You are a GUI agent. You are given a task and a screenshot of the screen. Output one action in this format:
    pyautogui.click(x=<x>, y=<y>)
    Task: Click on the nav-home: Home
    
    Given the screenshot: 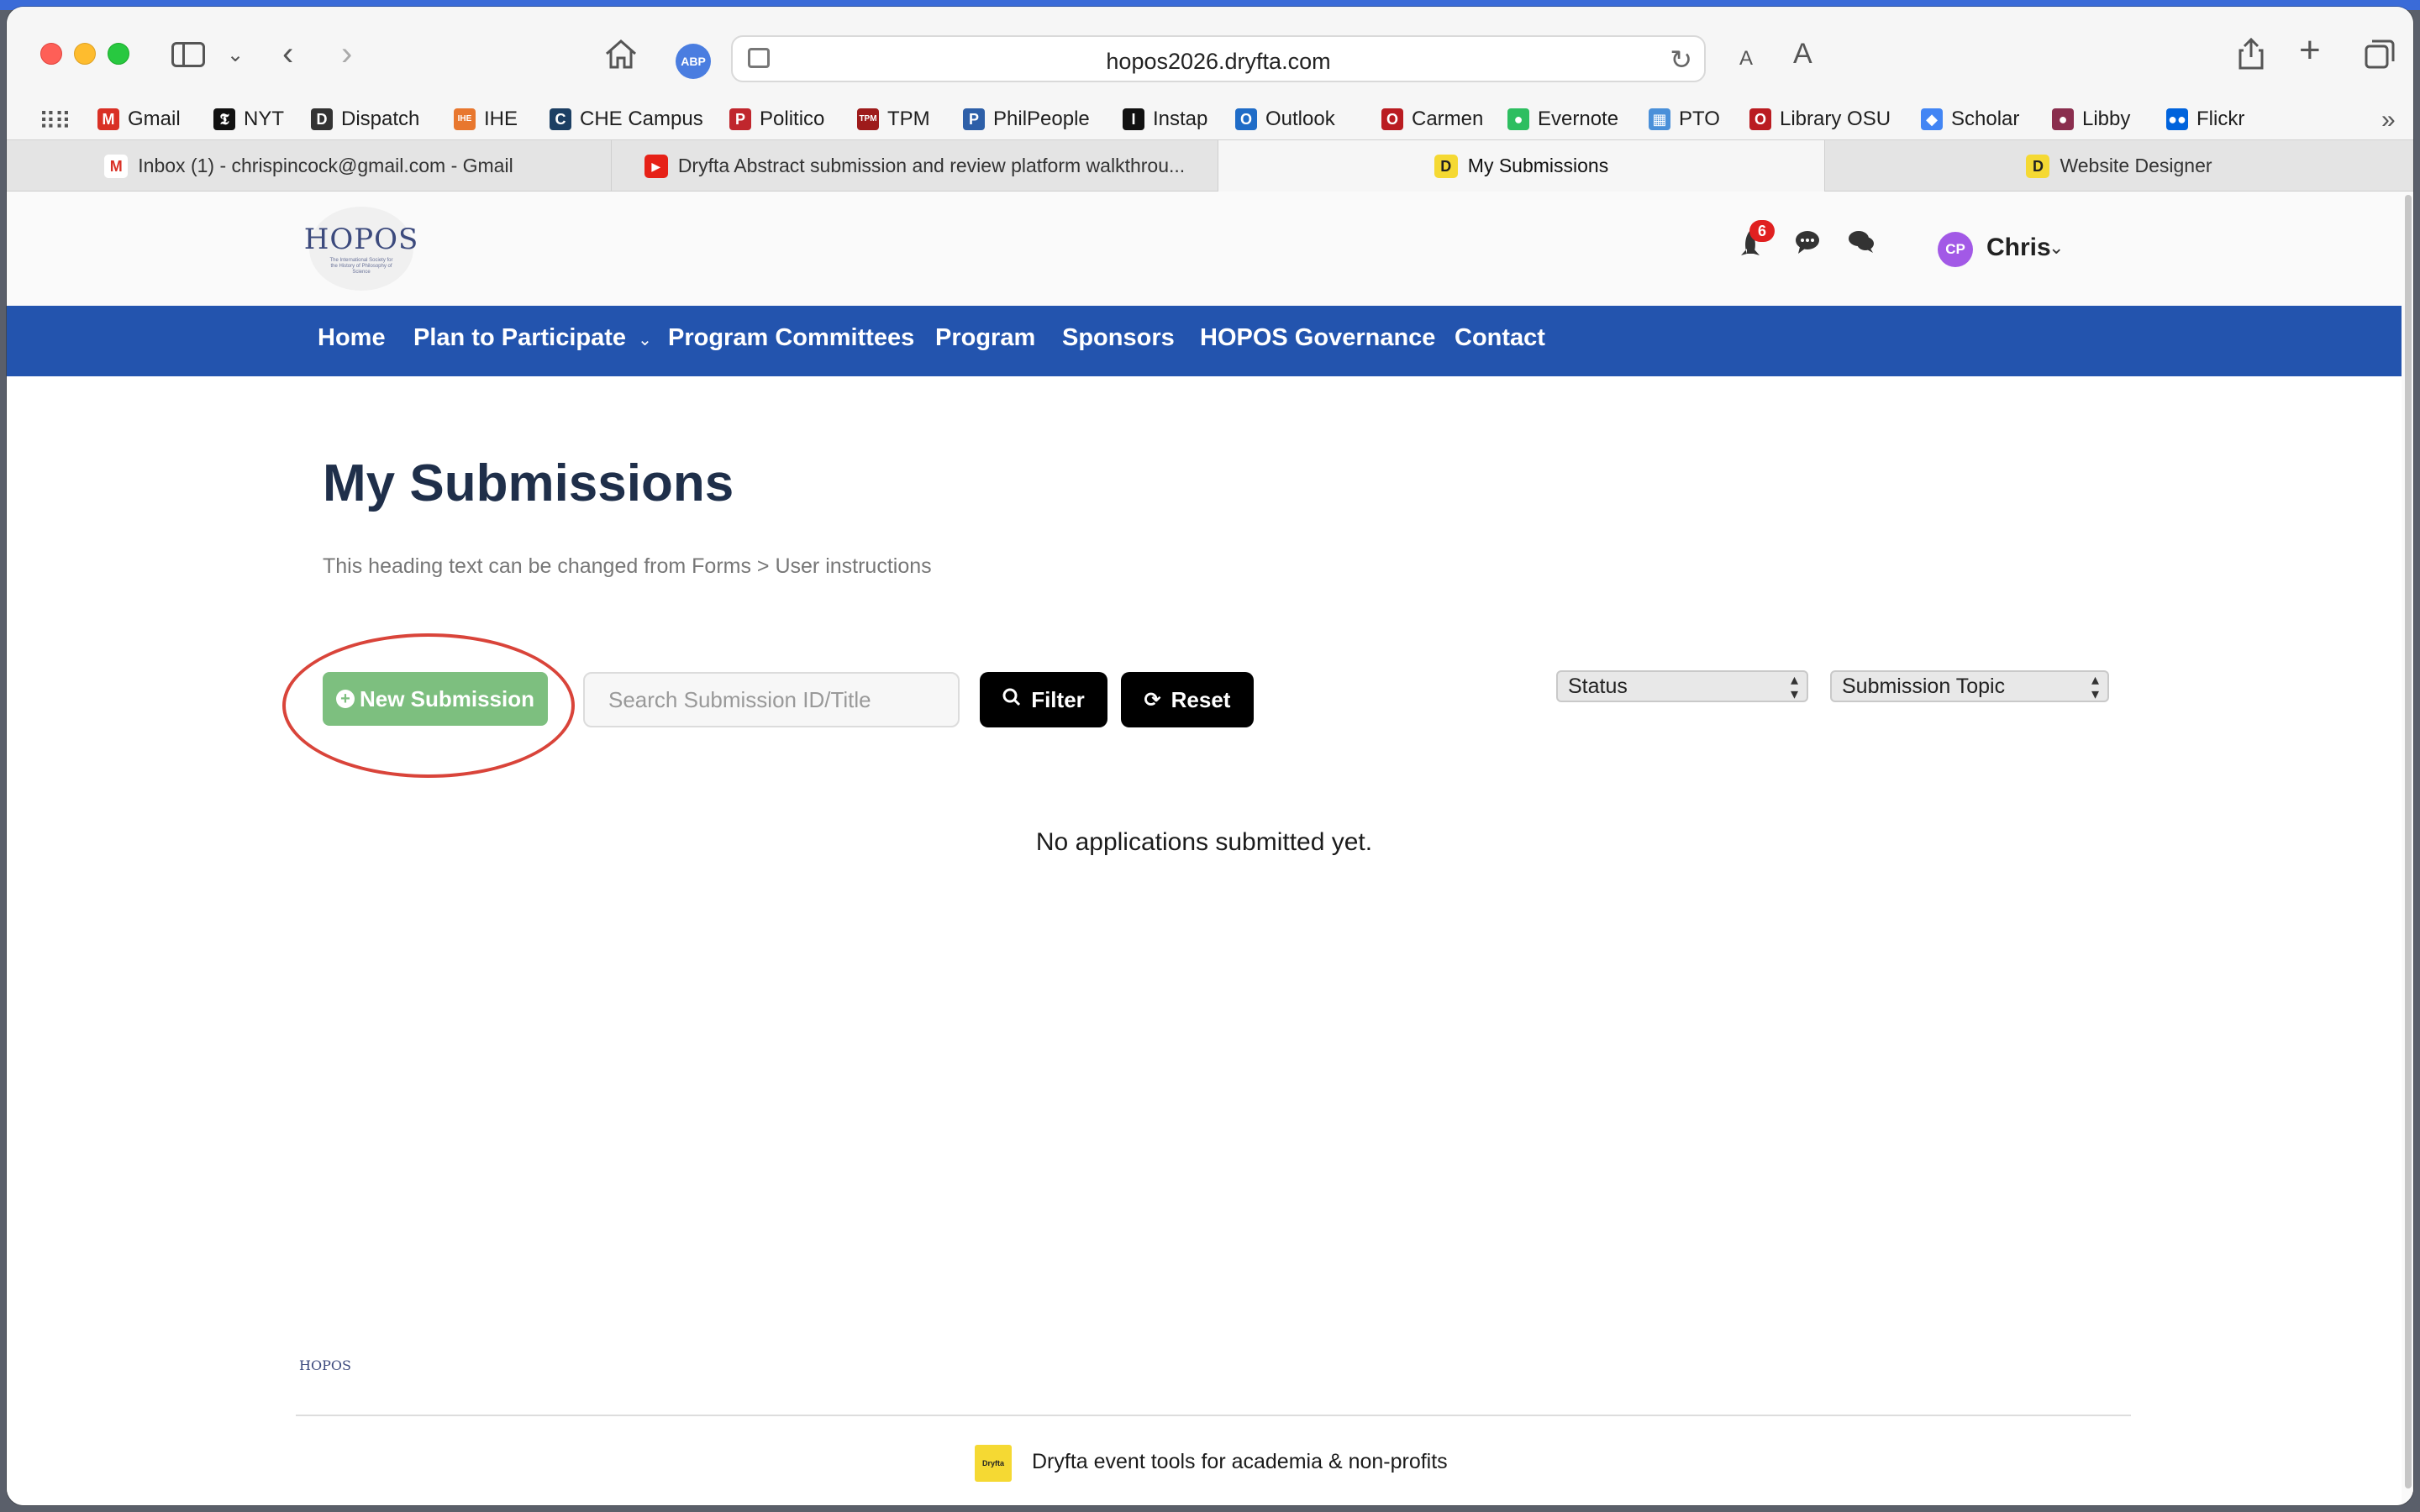 What is the action you would take?
    pyautogui.click(x=352, y=338)
    